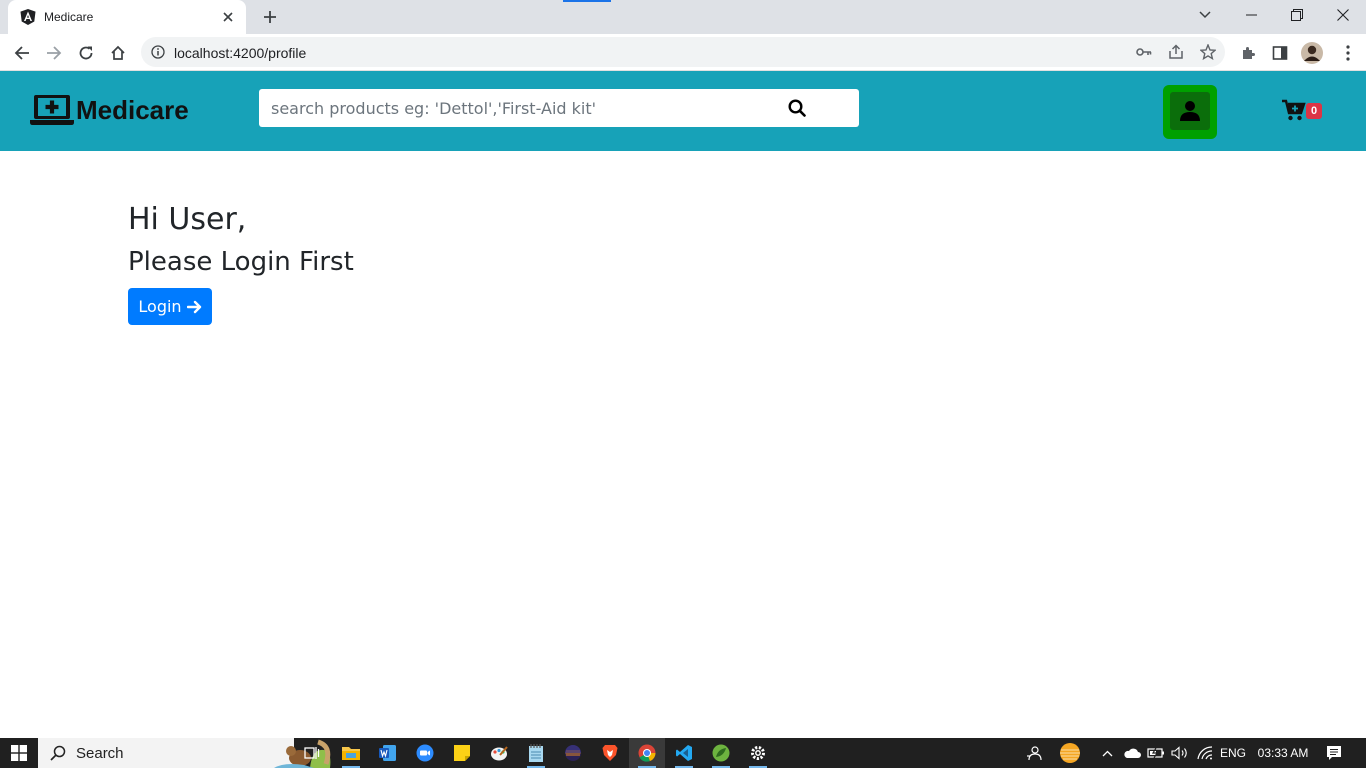 Image resolution: width=1366 pixels, height=768 pixels. I want to click on settings-gear-icon, so click(758, 753).